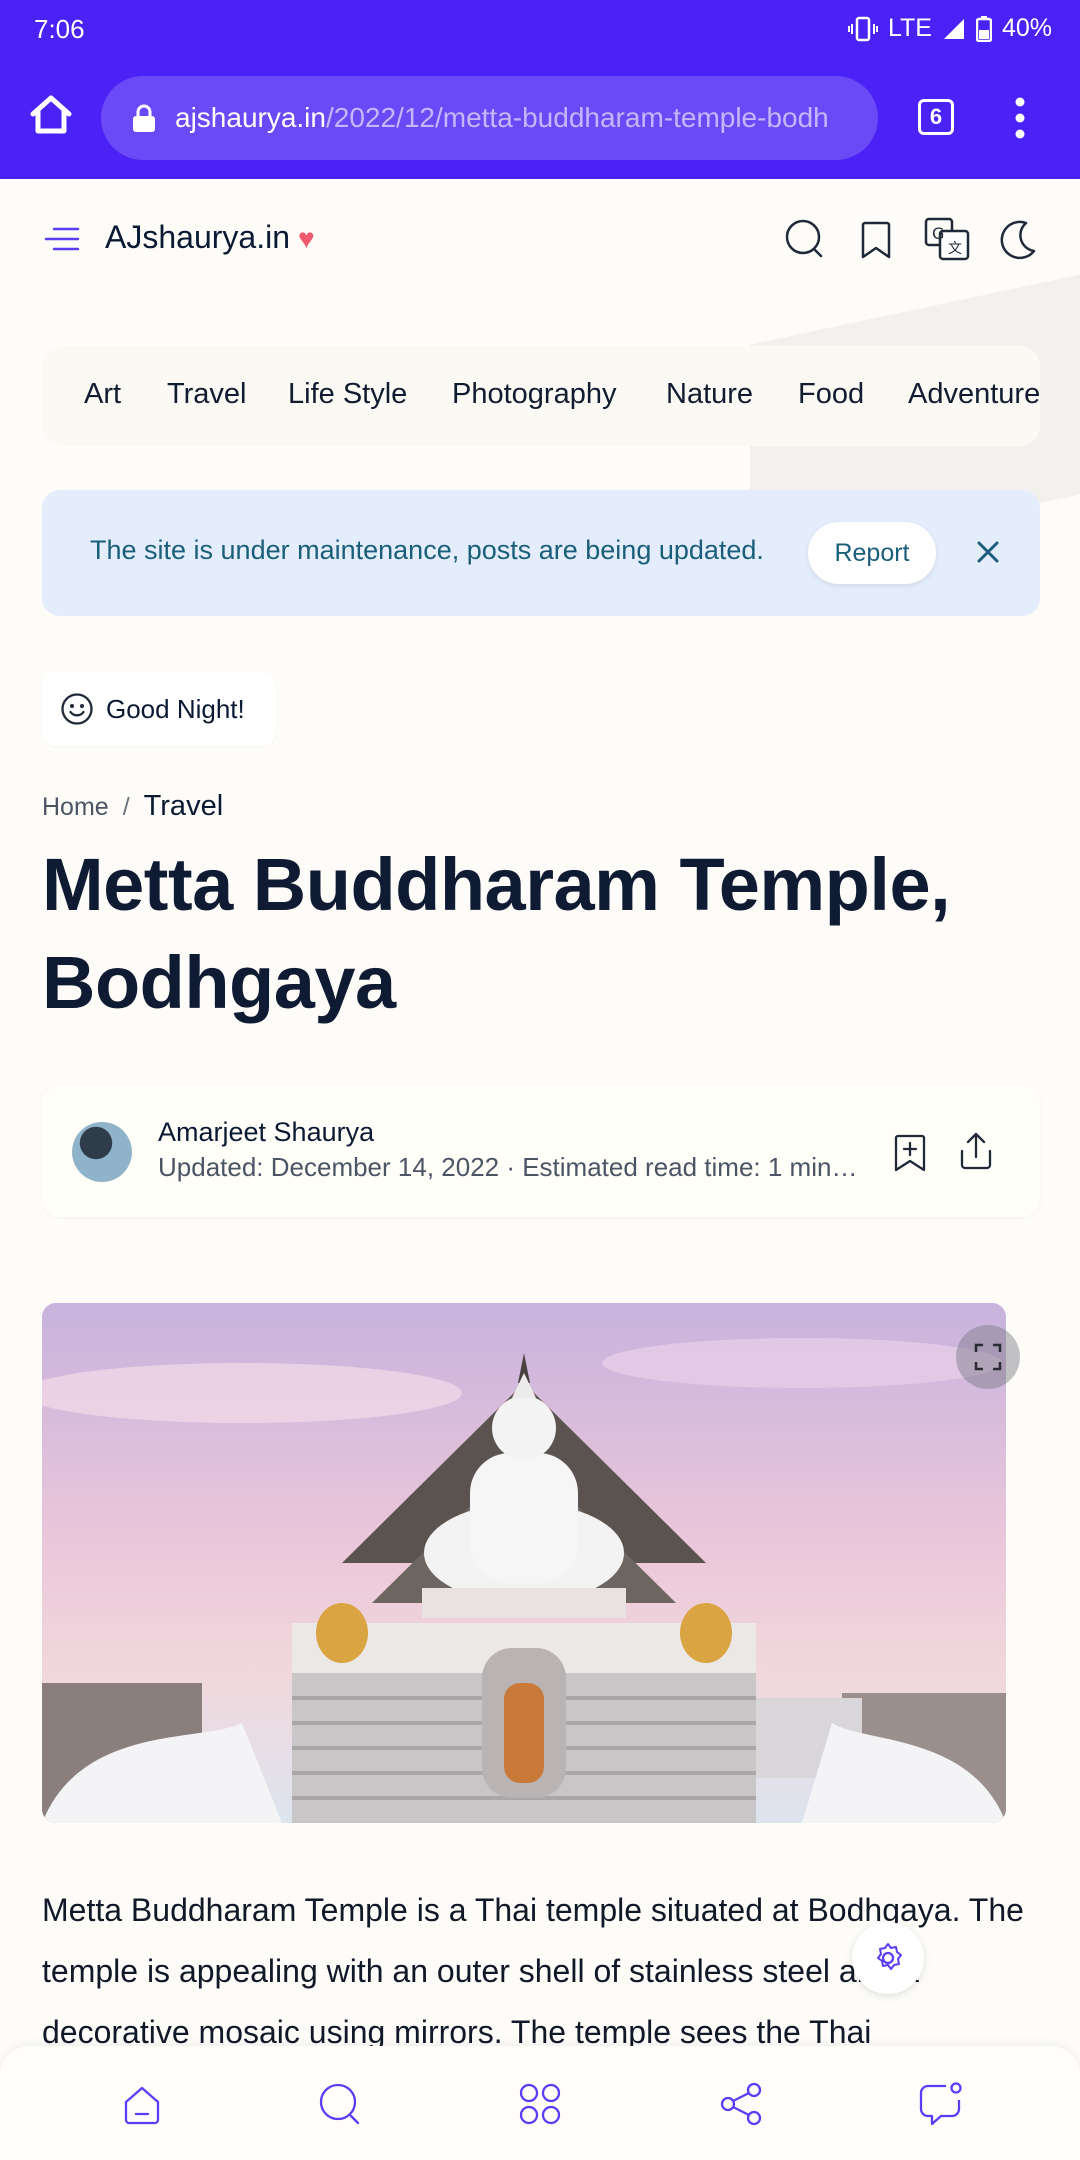 The image size is (1080, 2160). What do you see at coordinates (909, 28) in the screenshot?
I see `network-label: LTE` at bounding box center [909, 28].